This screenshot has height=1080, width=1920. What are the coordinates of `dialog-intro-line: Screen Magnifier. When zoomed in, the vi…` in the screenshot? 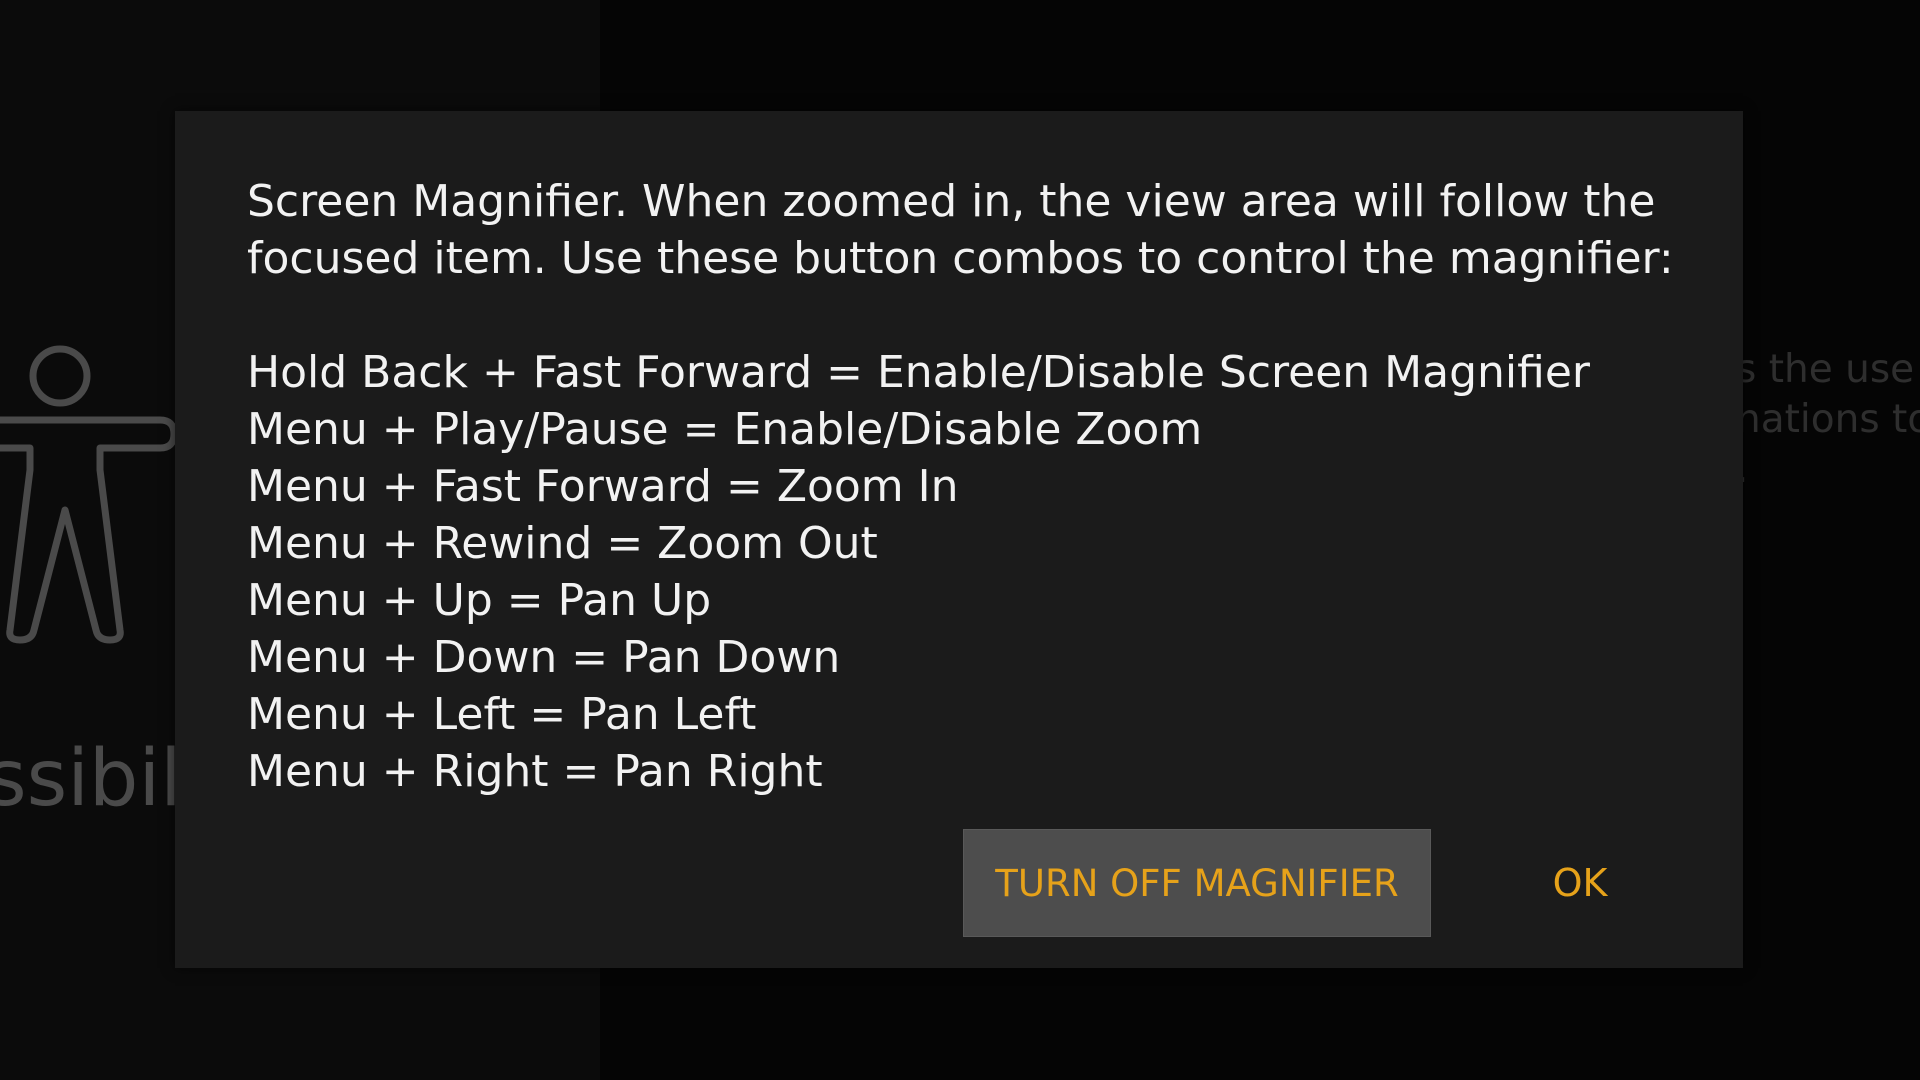 It's located at (951, 201).